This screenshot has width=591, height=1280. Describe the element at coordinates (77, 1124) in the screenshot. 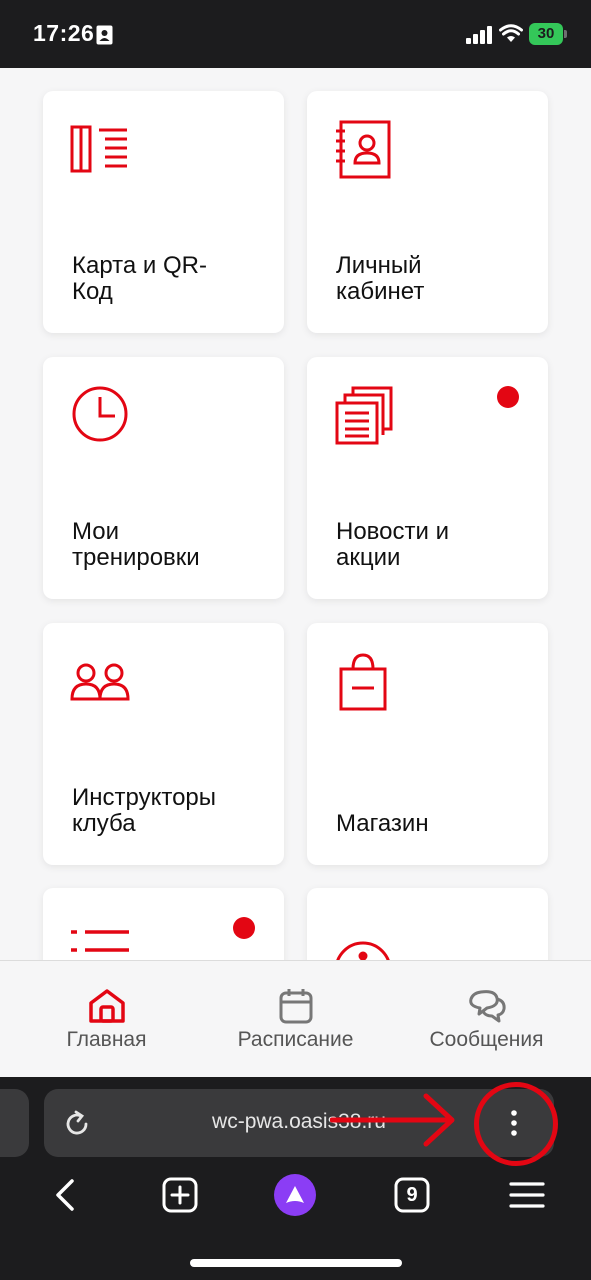

I see `reload-icon` at that location.